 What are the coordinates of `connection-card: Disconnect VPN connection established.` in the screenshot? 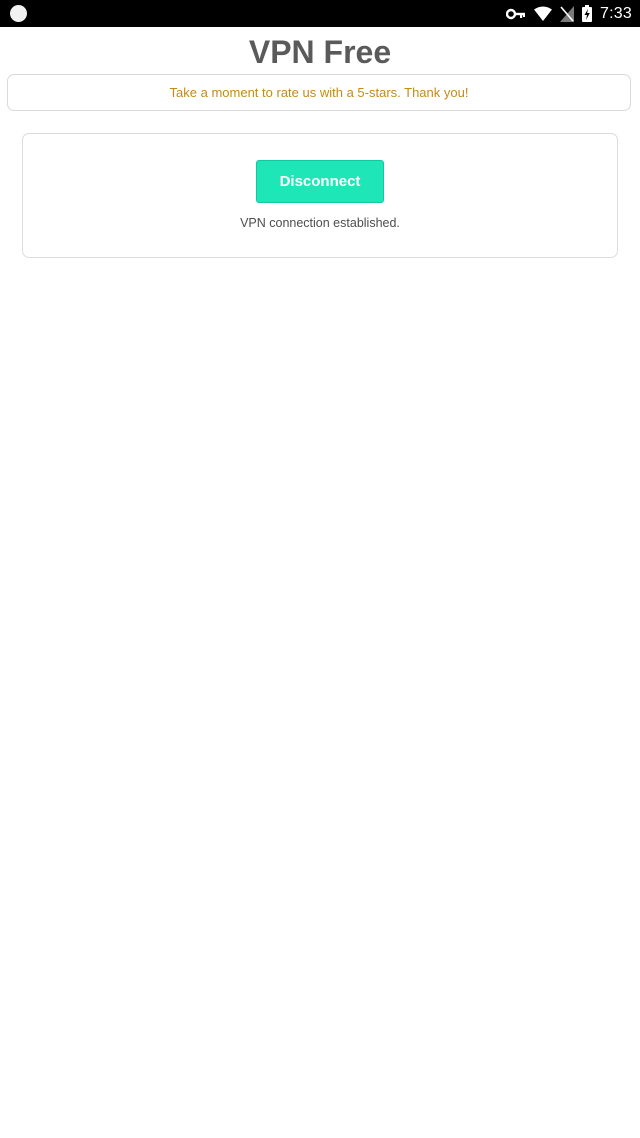 It's located at (320, 195).